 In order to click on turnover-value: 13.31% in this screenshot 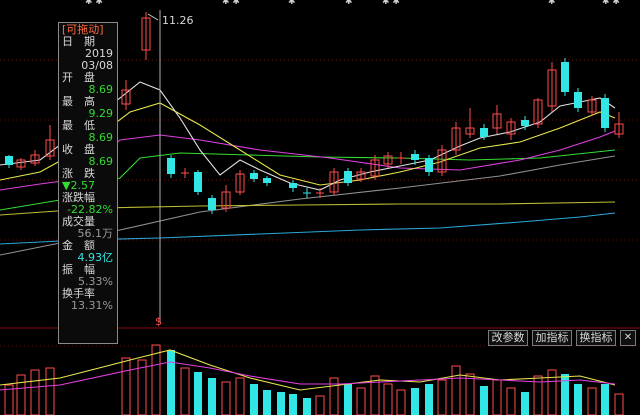, I will do `click(92, 305)`.